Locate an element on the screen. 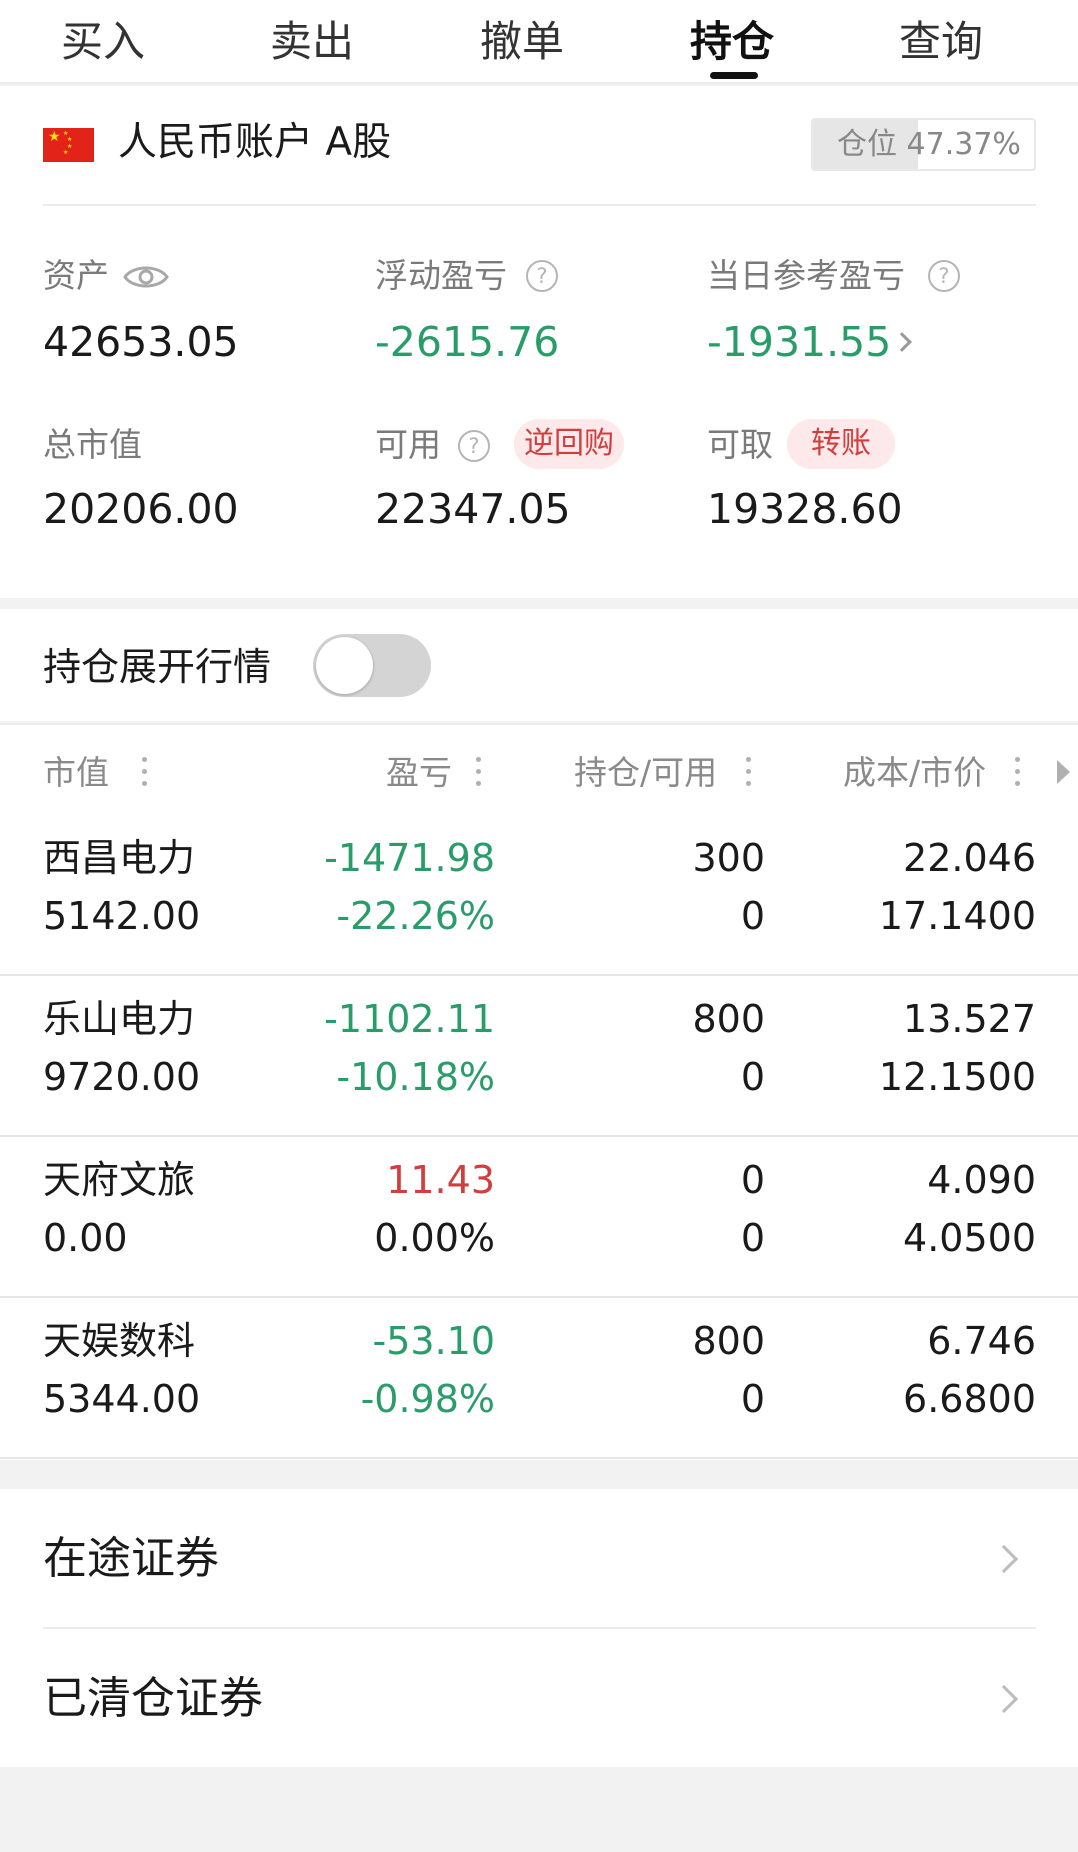 The image size is (1078, 1852). scroll-right-icon is located at coordinates (1063, 772).